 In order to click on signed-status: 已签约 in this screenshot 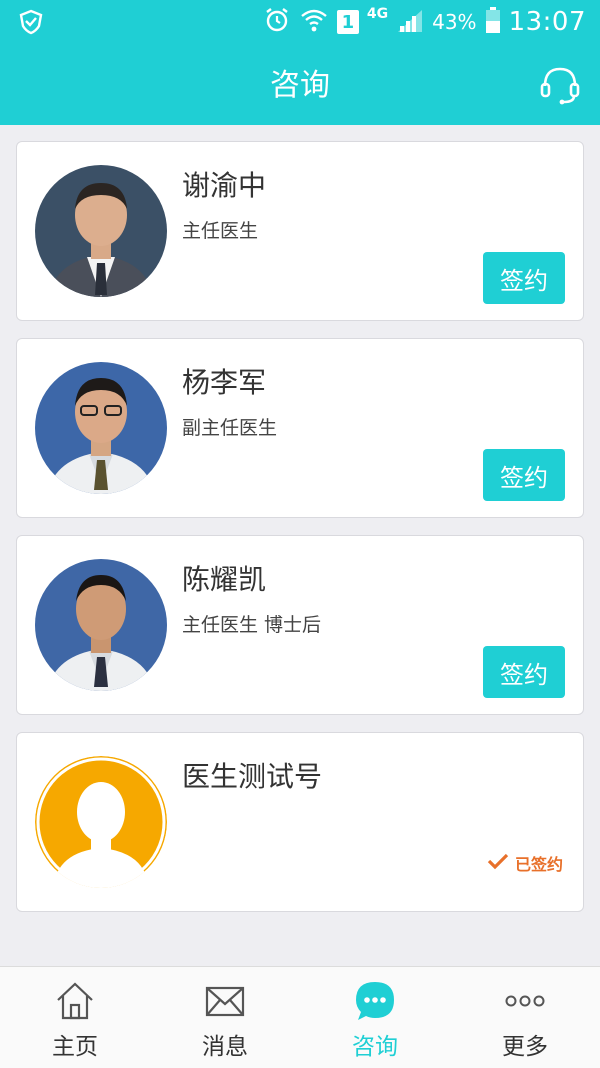, I will do `click(525, 863)`.